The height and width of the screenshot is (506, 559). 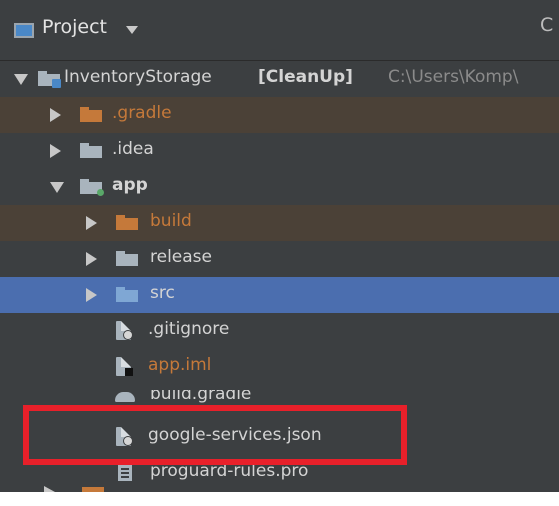 What do you see at coordinates (132, 30) in the screenshot?
I see `dropdown-caret-icon` at bounding box center [132, 30].